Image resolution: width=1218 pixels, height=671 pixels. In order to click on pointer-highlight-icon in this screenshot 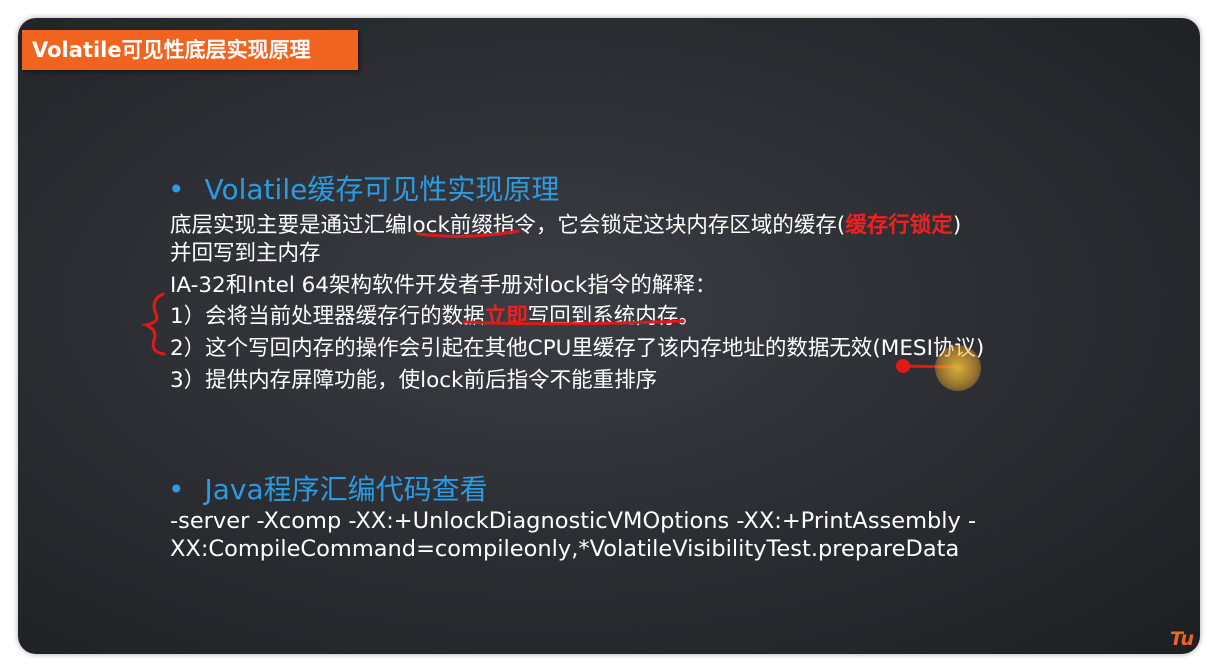, I will do `click(958, 368)`.